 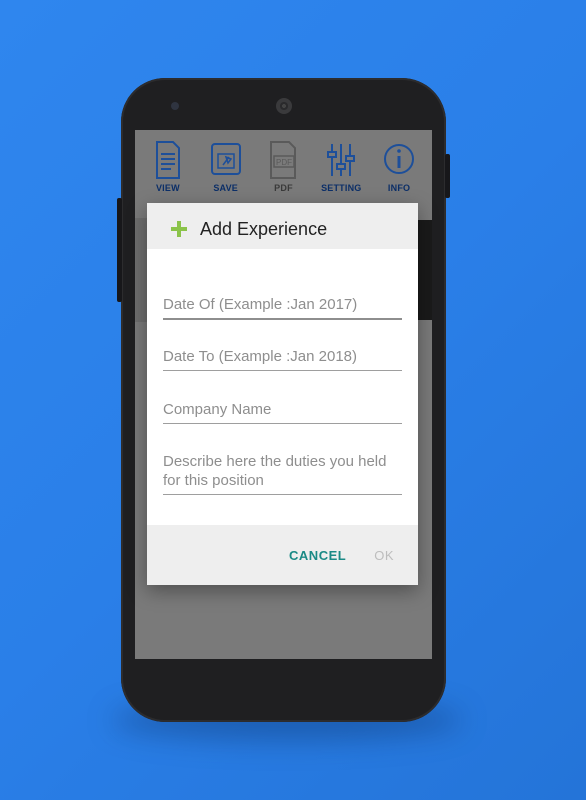 I want to click on svg-text: PDF, so click(x=284, y=162).